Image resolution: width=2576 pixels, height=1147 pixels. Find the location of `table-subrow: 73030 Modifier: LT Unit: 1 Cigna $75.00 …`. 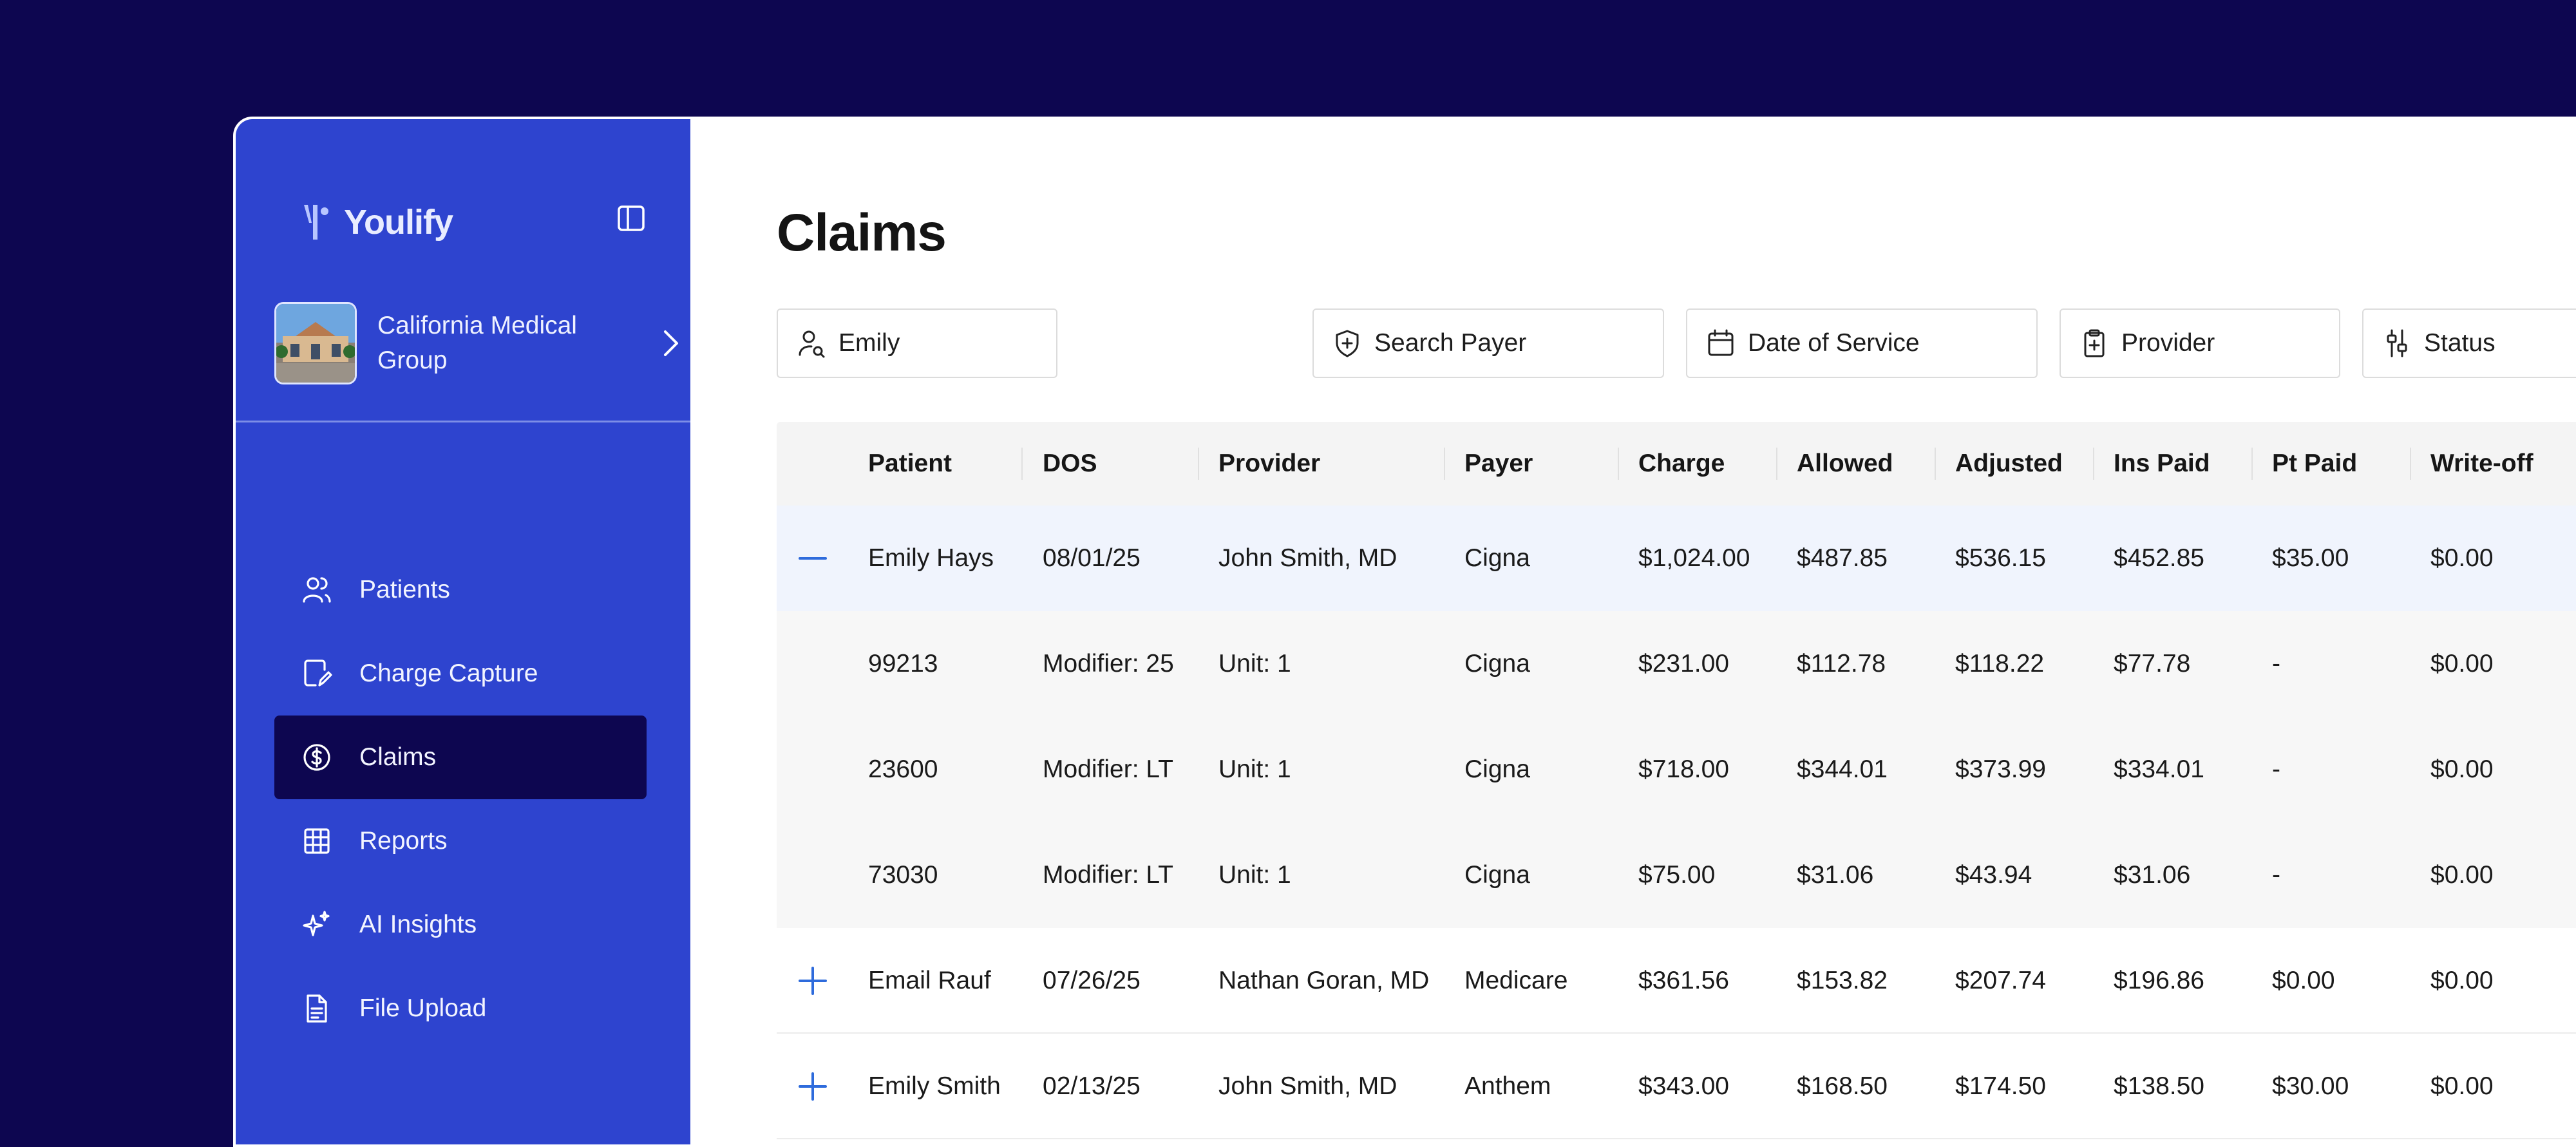

table-subrow: 73030 Modifier: LT Unit: 1 Cigna $75.00 … is located at coordinates (1676, 875).